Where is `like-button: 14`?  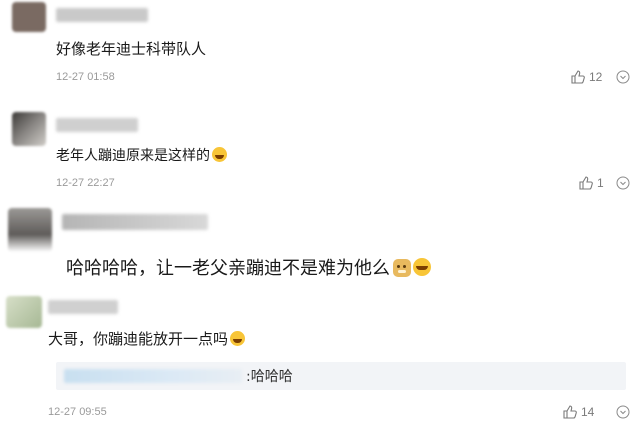 like-button: 14 is located at coordinates (578, 412).